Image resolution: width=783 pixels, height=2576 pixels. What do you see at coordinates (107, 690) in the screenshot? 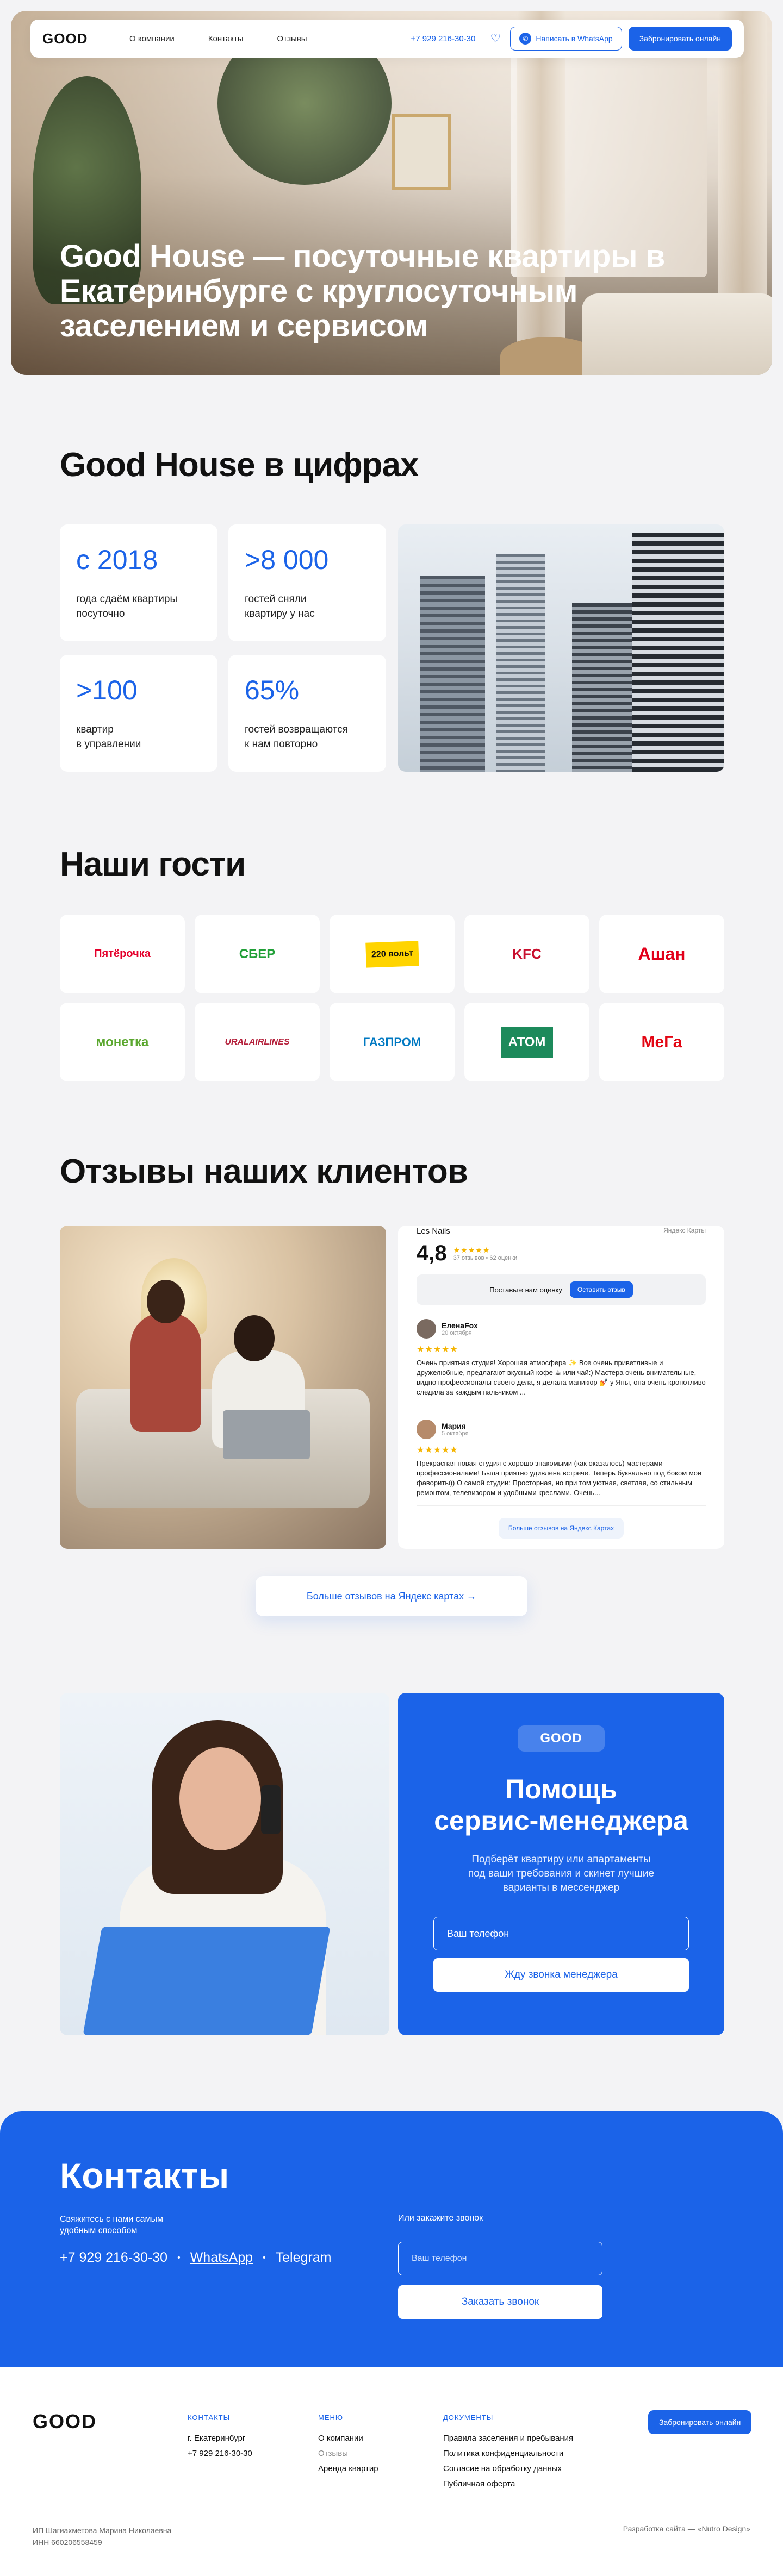
I see `stat-number: >100` at bounding box center [107, 690].